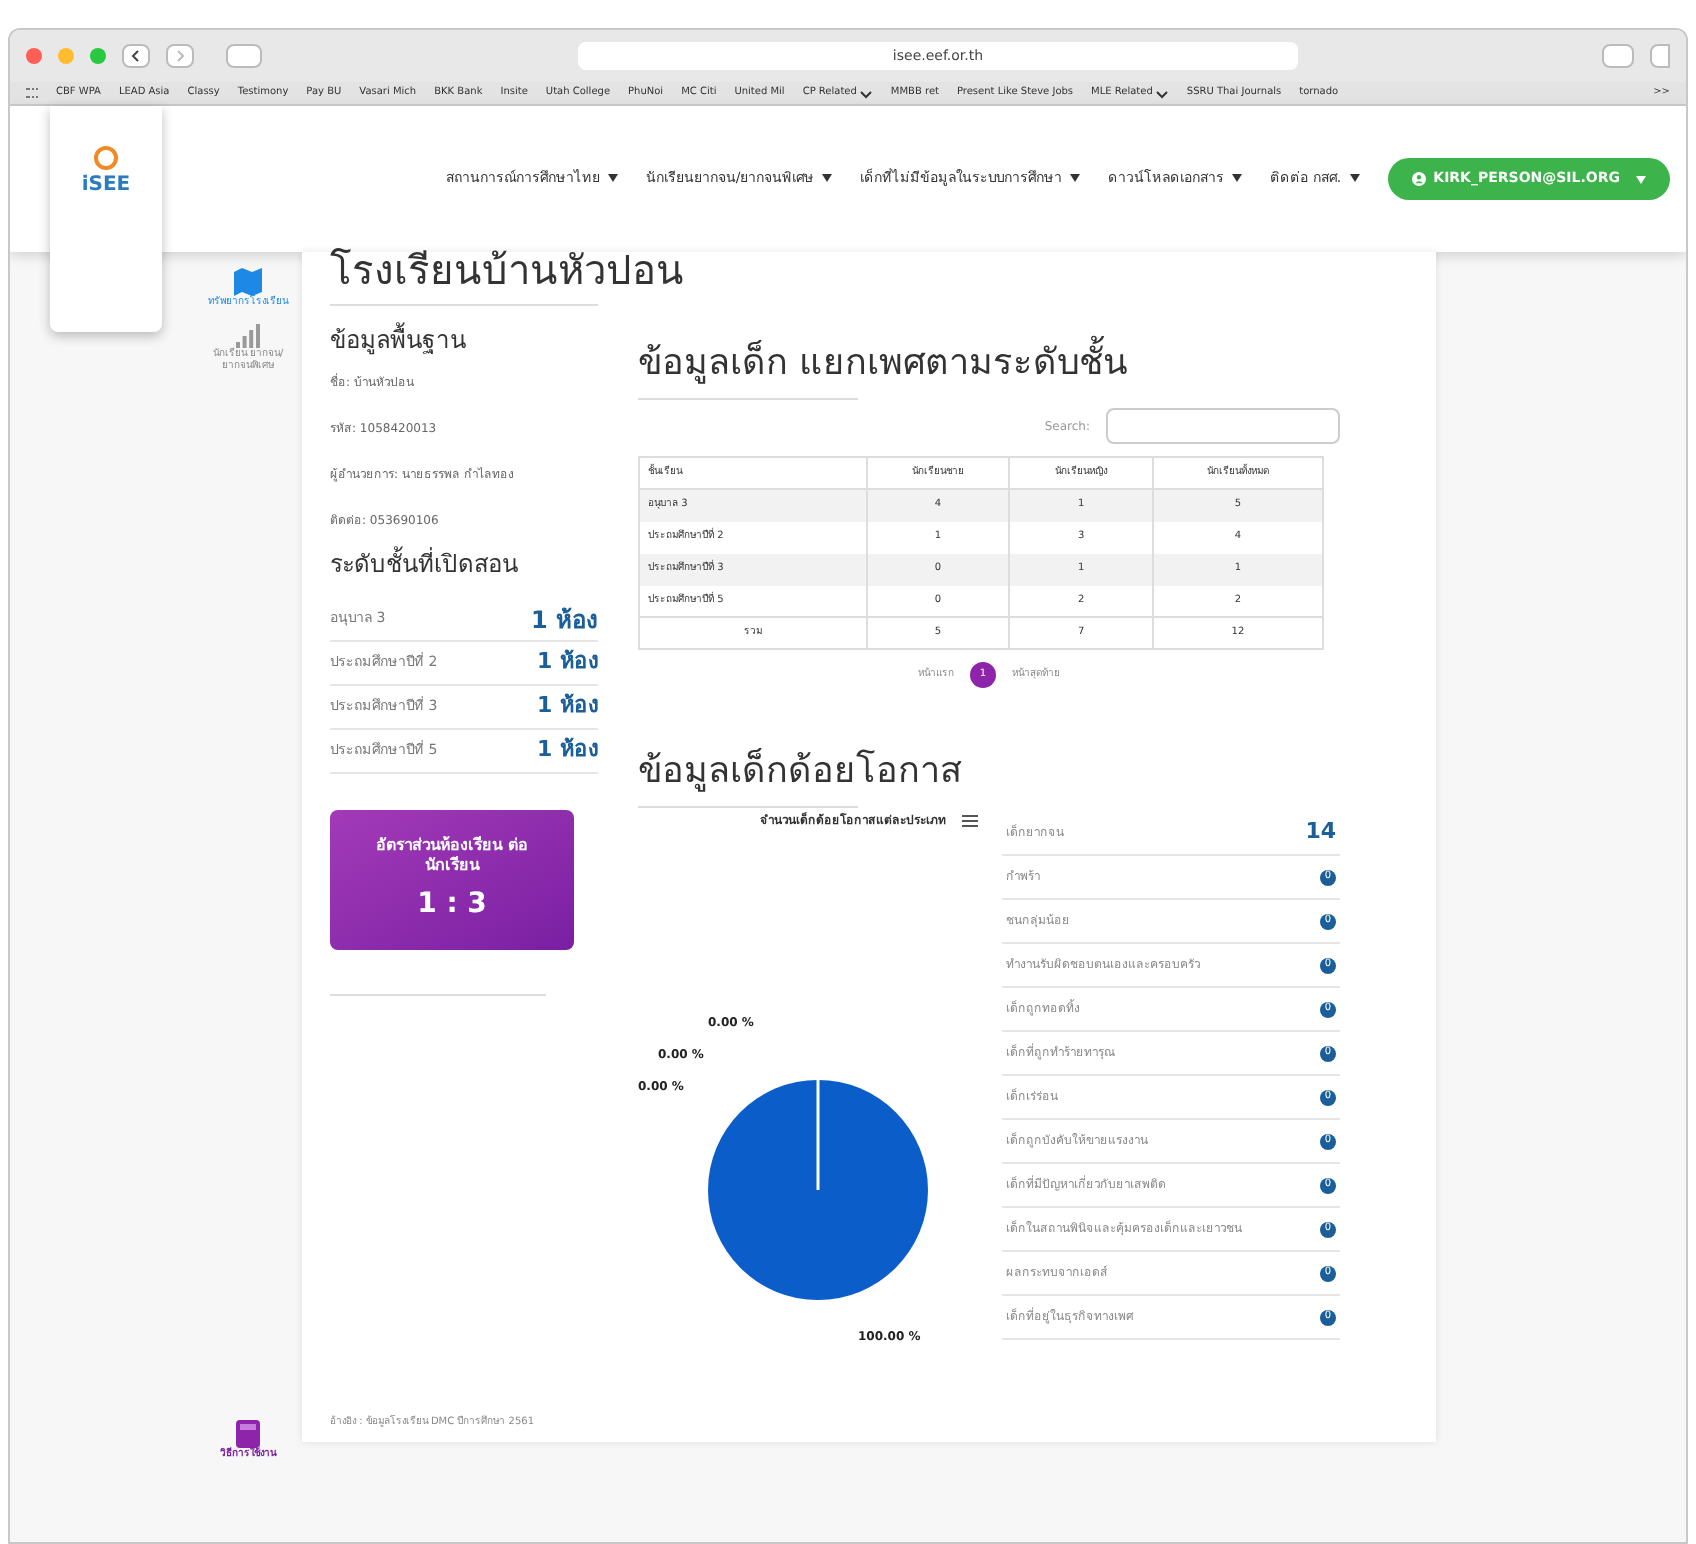  What do you see at coordinates (970, 821) in the screenshot?
I see `menu-icon` at bounding box center [970, 821].